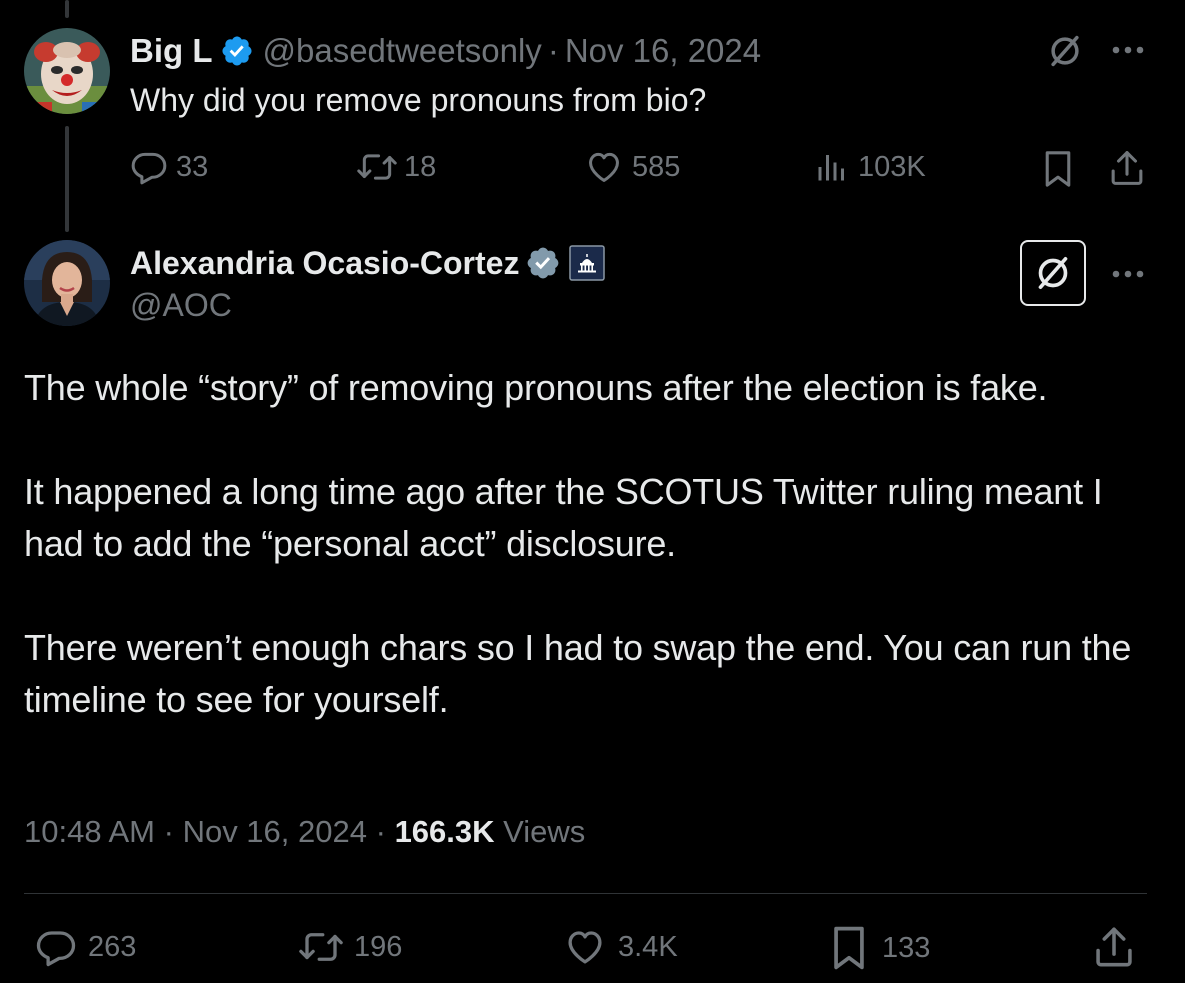 The width and height of the screenshot is (1185, 983). What do you see at coordinates (892, 166) in the screenshot?
I see `views-count: 103K` at bounding box center [892, 166].